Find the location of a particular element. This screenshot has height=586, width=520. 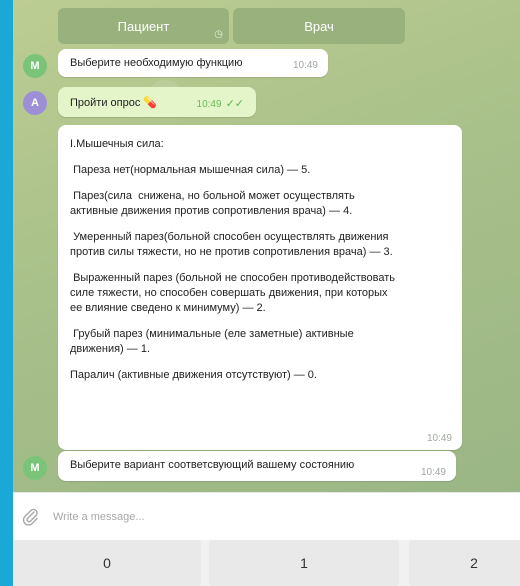

message-input-bar is located at coordinates (266, 516).